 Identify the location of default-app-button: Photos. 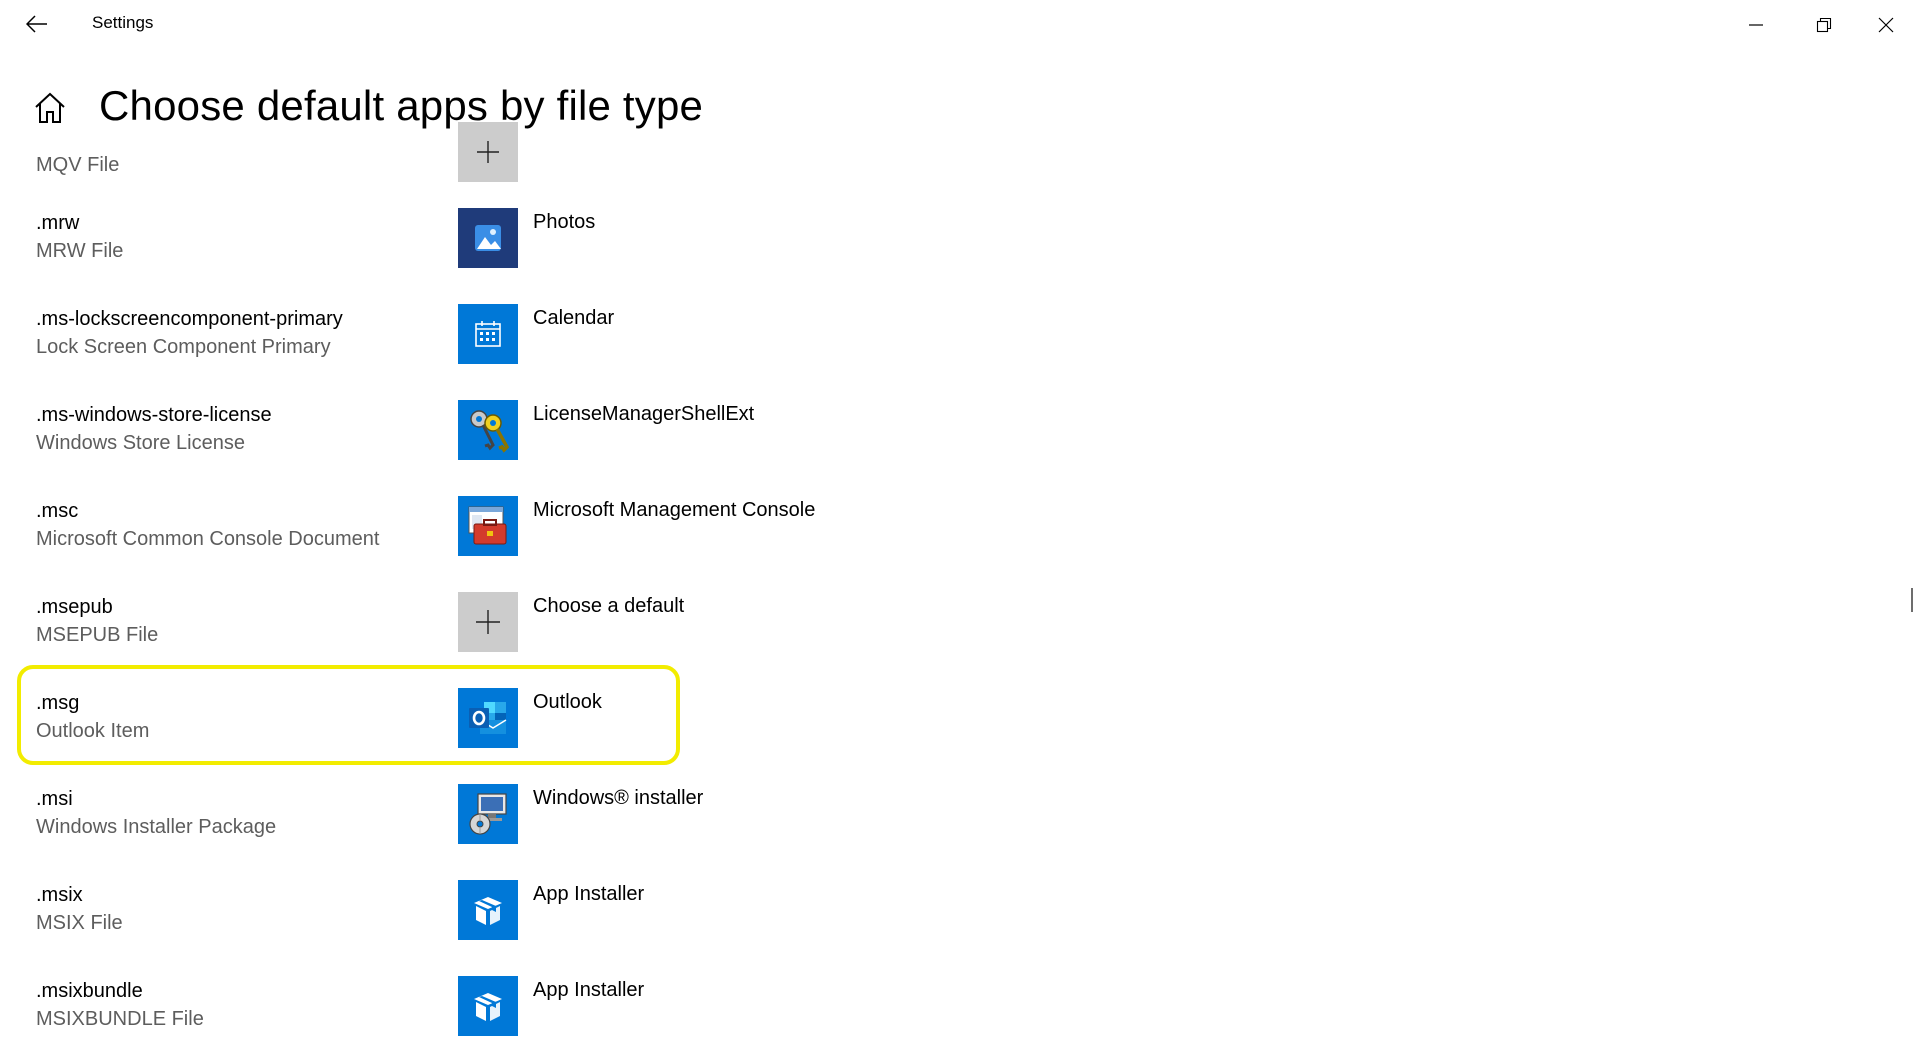
(668, 239).